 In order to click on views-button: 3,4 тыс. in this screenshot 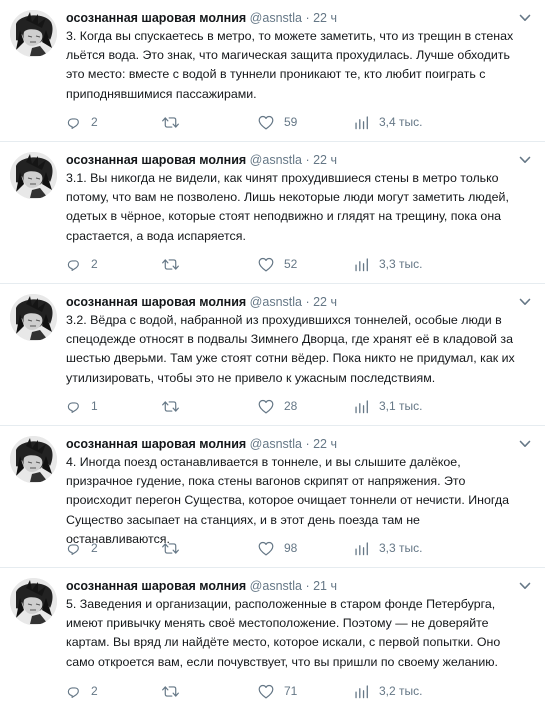, I will do `click(388, 122)`.